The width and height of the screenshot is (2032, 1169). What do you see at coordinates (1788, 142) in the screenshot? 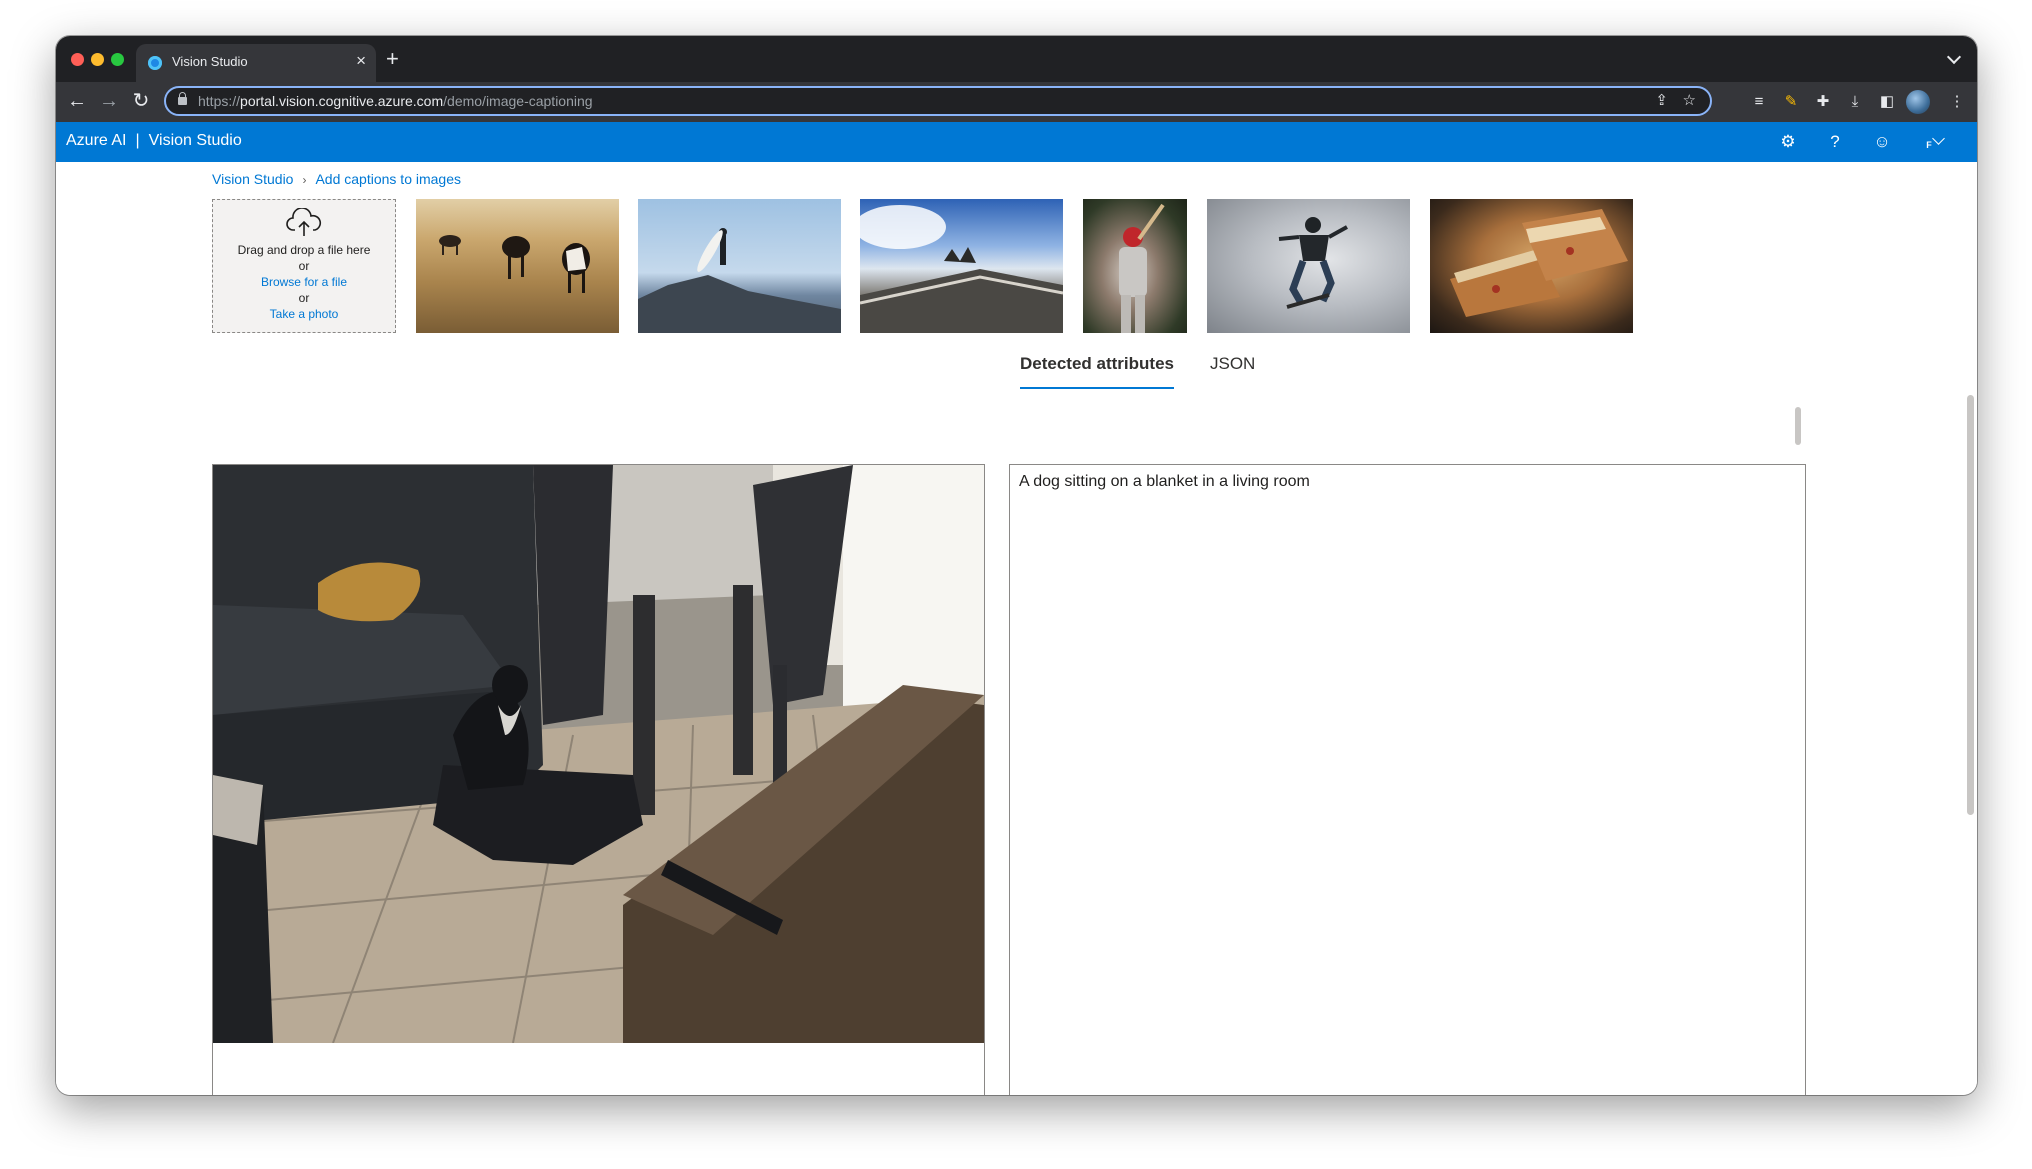
I see `settings-gear-icon: ⚙` at bounding box center [1788, 142].